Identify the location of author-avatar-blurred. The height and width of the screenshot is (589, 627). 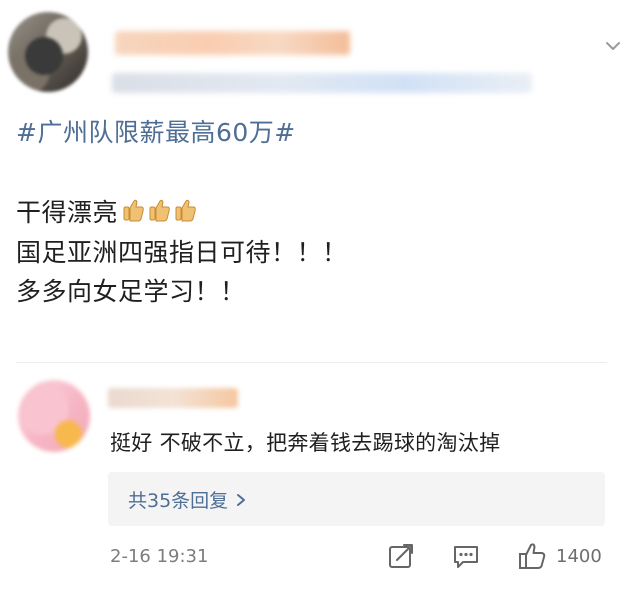
(48, 52).